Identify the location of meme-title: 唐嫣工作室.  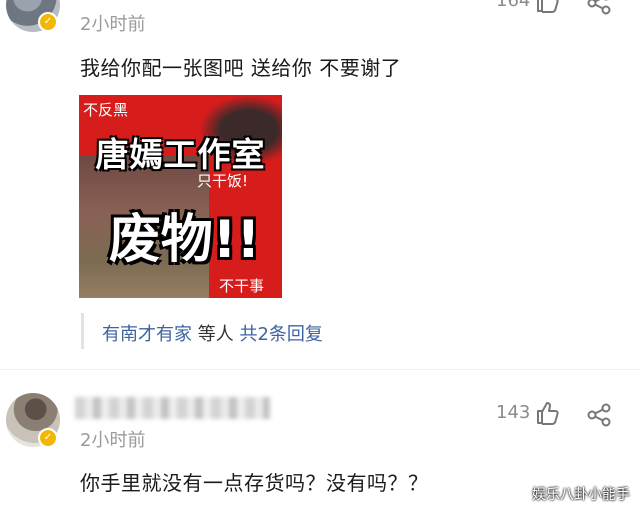
(180, 154).